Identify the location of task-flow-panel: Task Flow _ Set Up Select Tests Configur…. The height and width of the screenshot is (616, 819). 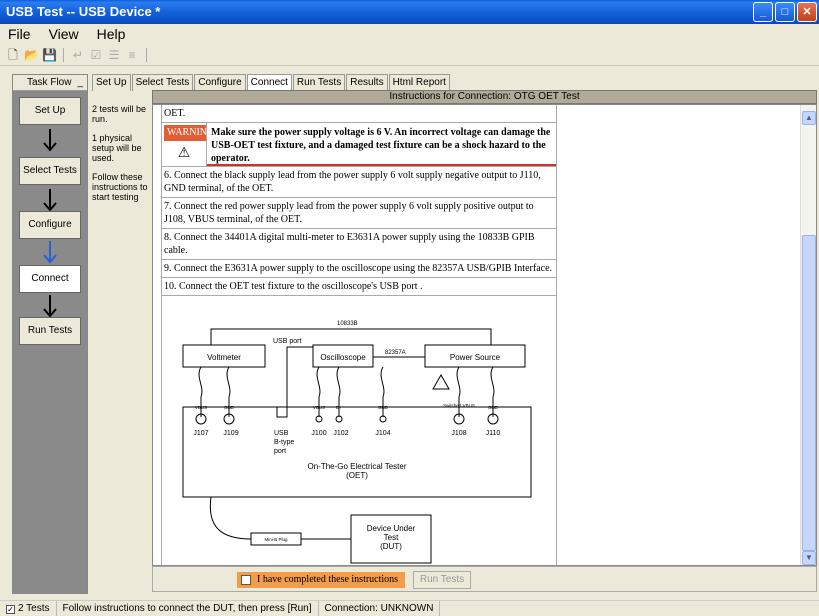
(50, 334).